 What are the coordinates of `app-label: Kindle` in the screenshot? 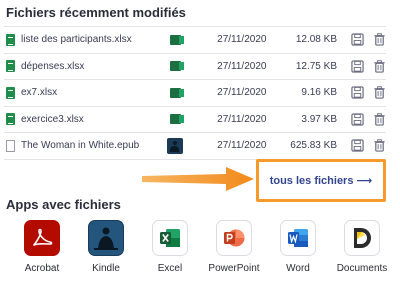 It's located at (106, 268).